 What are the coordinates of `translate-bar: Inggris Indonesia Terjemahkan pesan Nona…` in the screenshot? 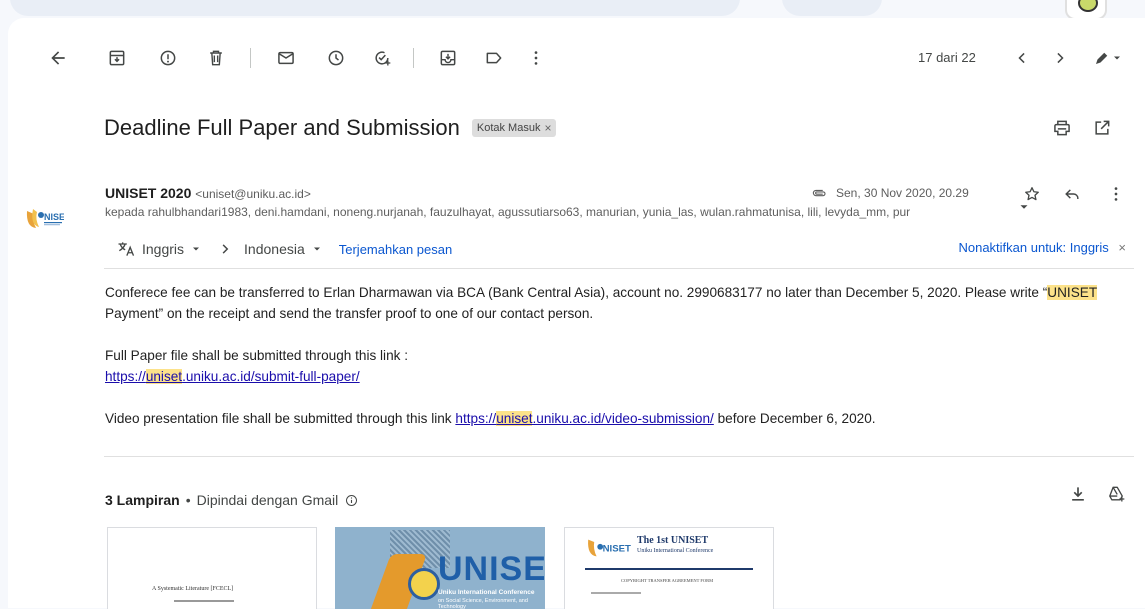 It's located at (619, 249).